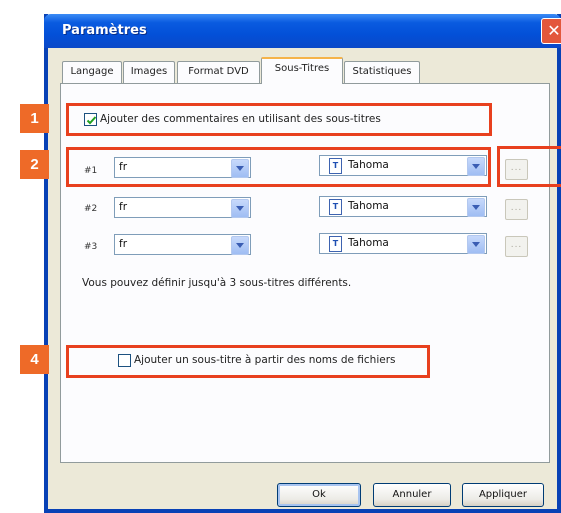  Describe the element at coordinates (551, 31) in the screenshot. I see `close-button: ✕` at that location.